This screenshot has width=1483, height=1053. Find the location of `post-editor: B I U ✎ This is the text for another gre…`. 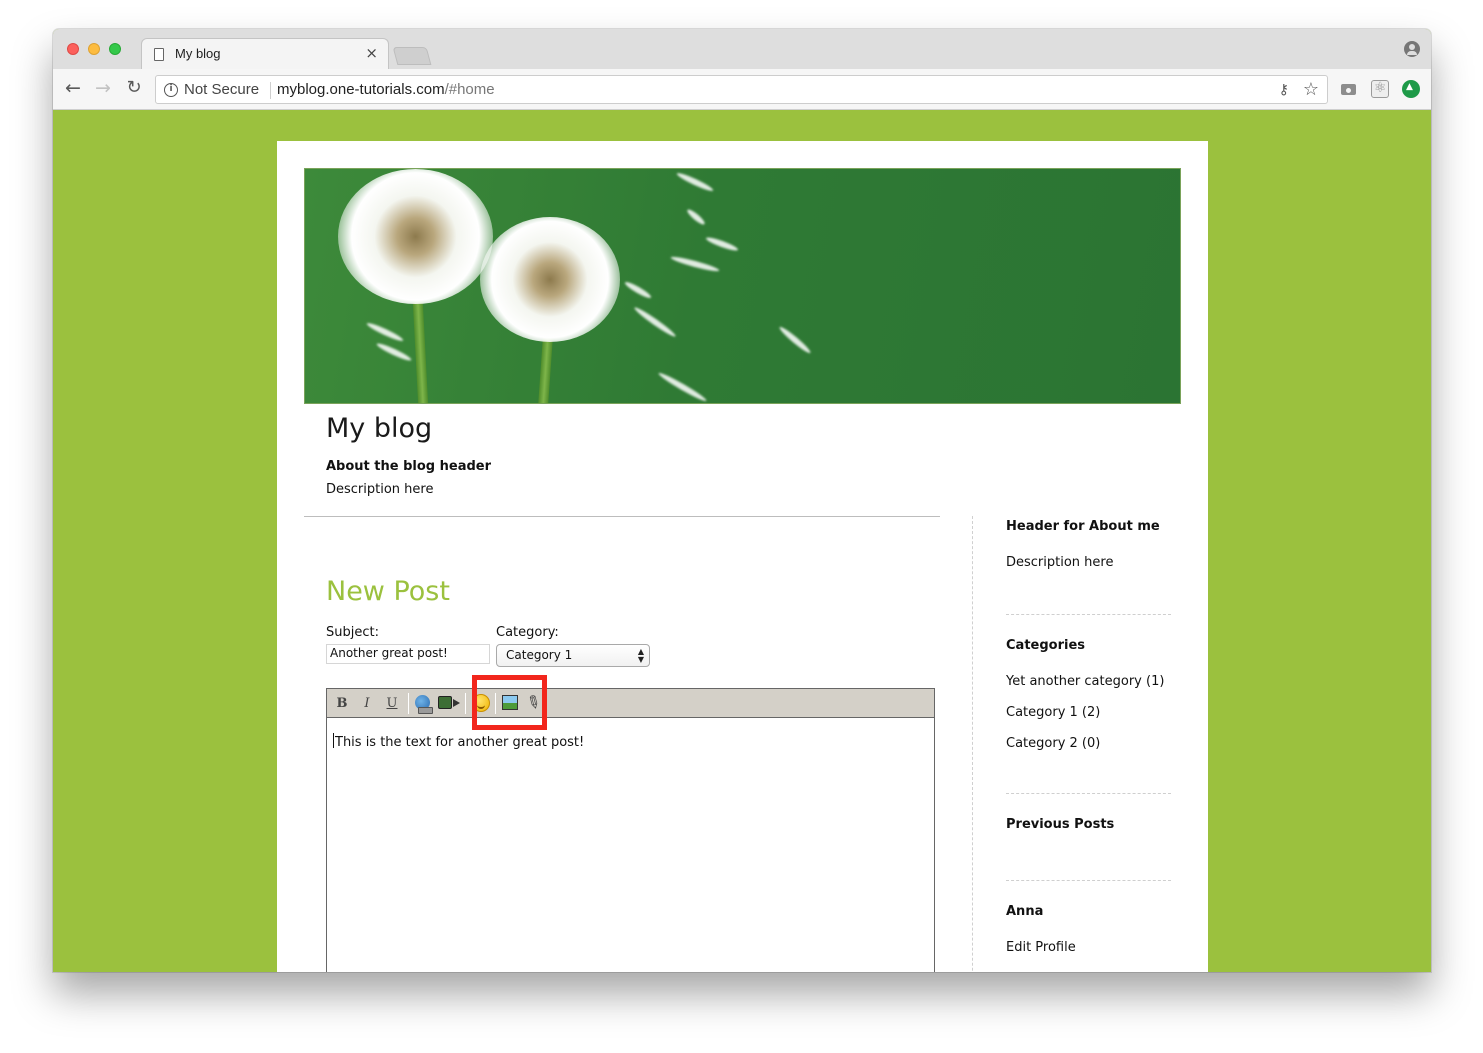

post-editor: B I U ✎ This is the text for another gre… is located at coordinates (630, 830).